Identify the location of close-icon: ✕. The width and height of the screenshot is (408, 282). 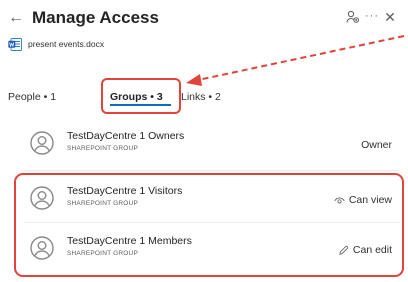
(390, 17).